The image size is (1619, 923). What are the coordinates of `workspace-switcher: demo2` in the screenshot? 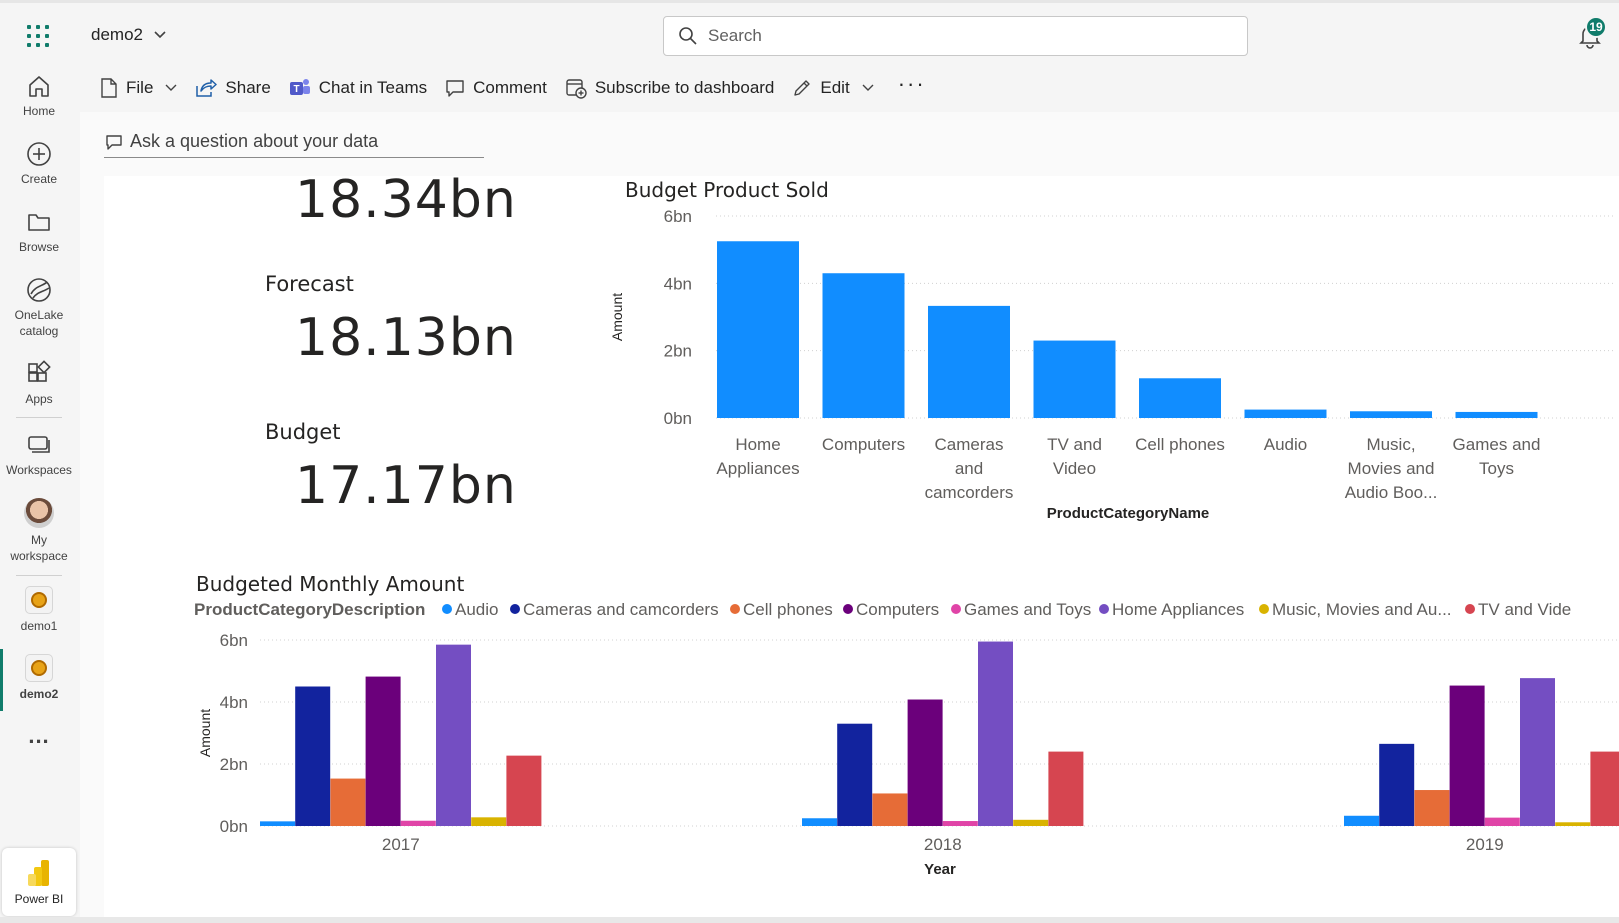 It's located at (129, 35).